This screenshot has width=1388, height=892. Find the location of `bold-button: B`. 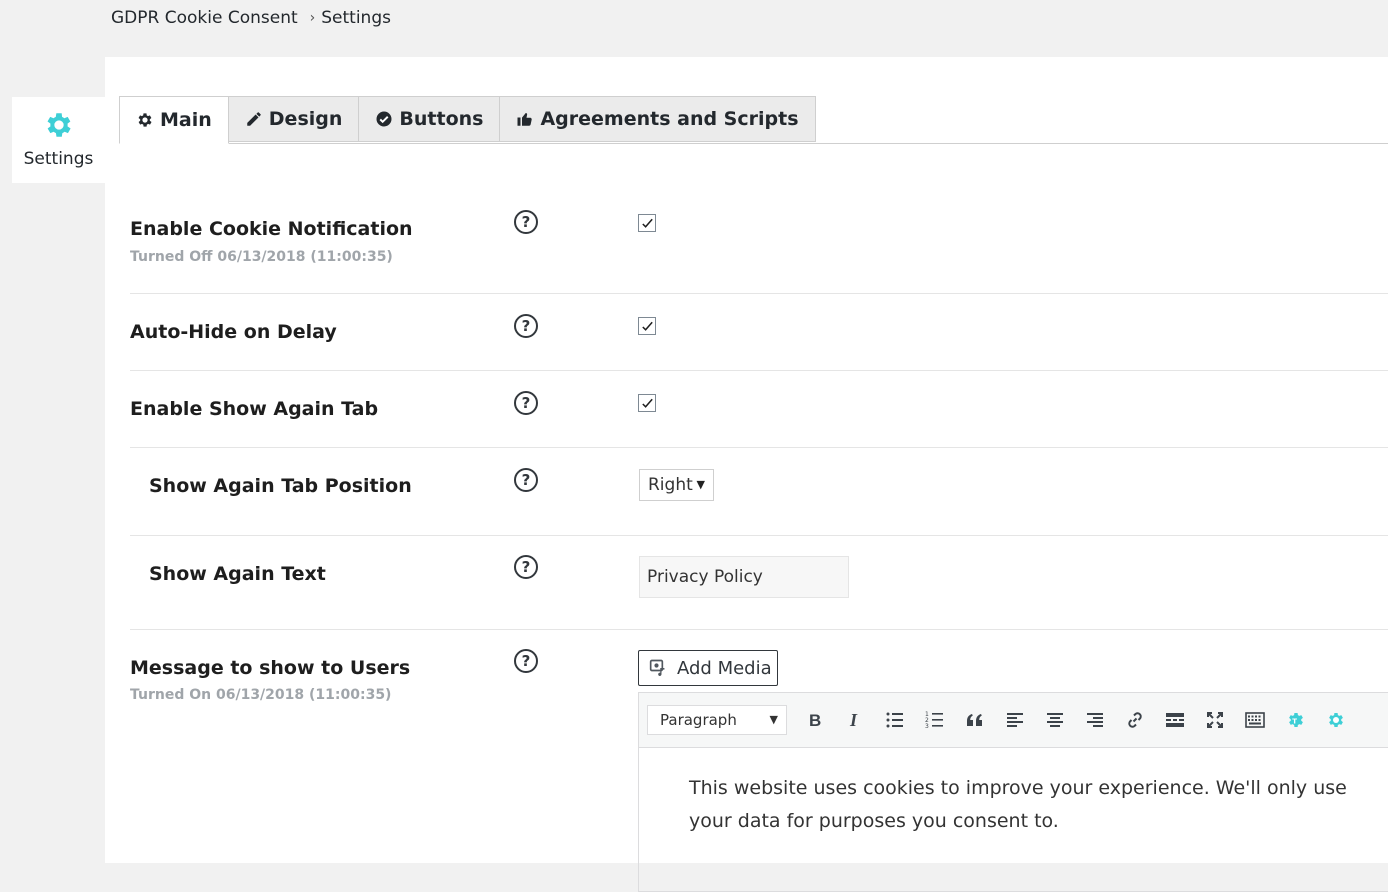

bold-button: B is located at coordinates (815, 720).